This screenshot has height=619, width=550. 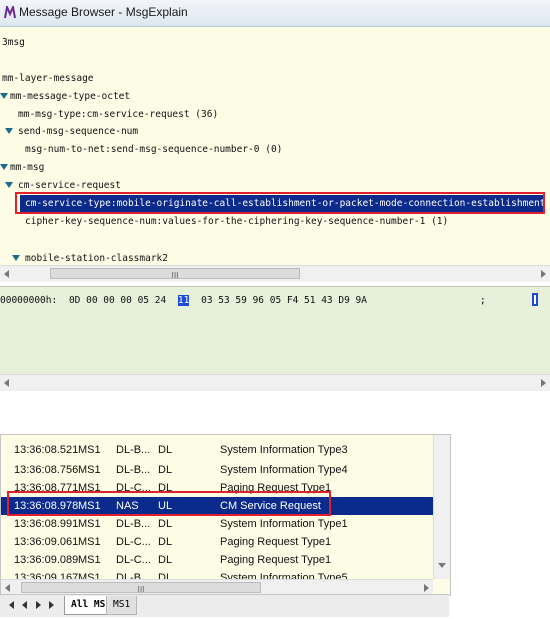 I want to click on ascii-cursor, so click(x=535, y=299).